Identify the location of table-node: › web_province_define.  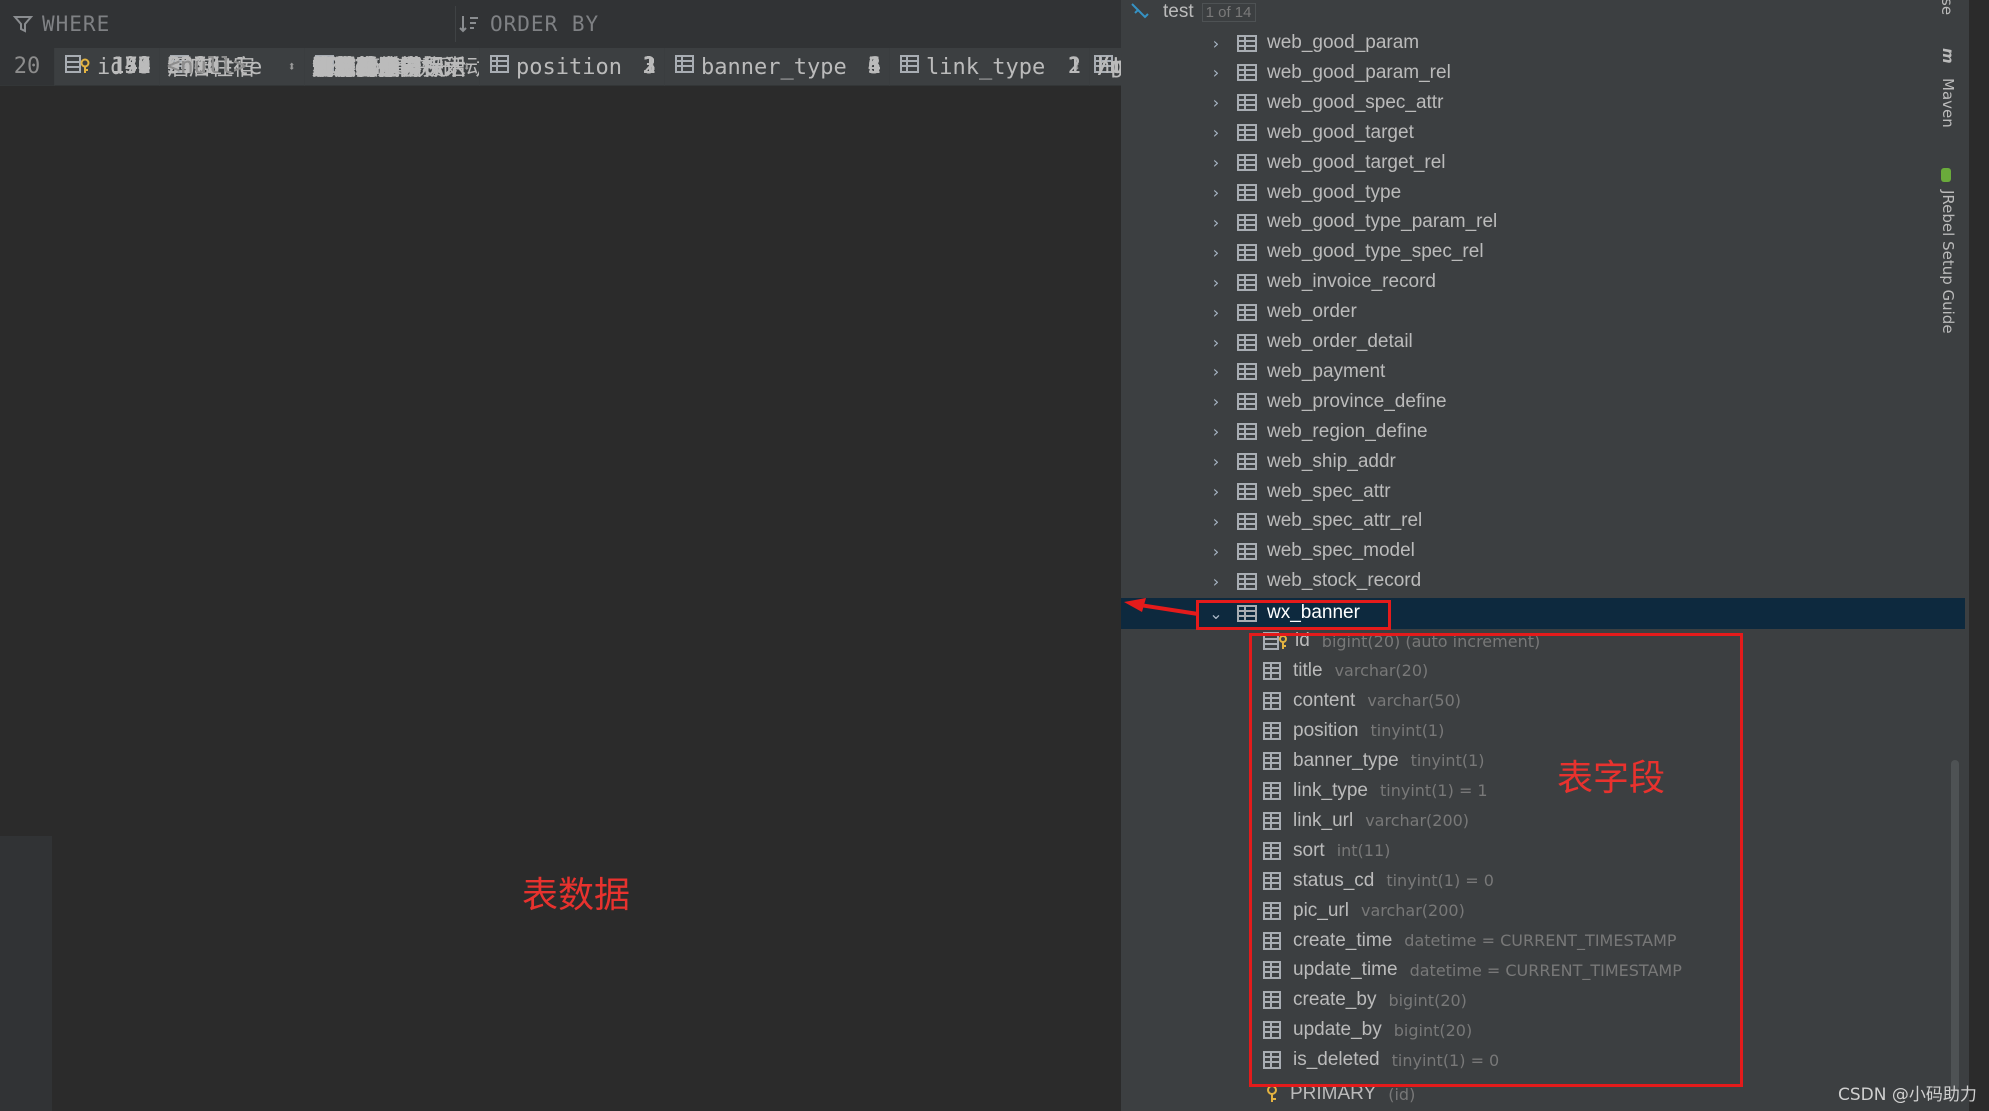
(1328, 402).